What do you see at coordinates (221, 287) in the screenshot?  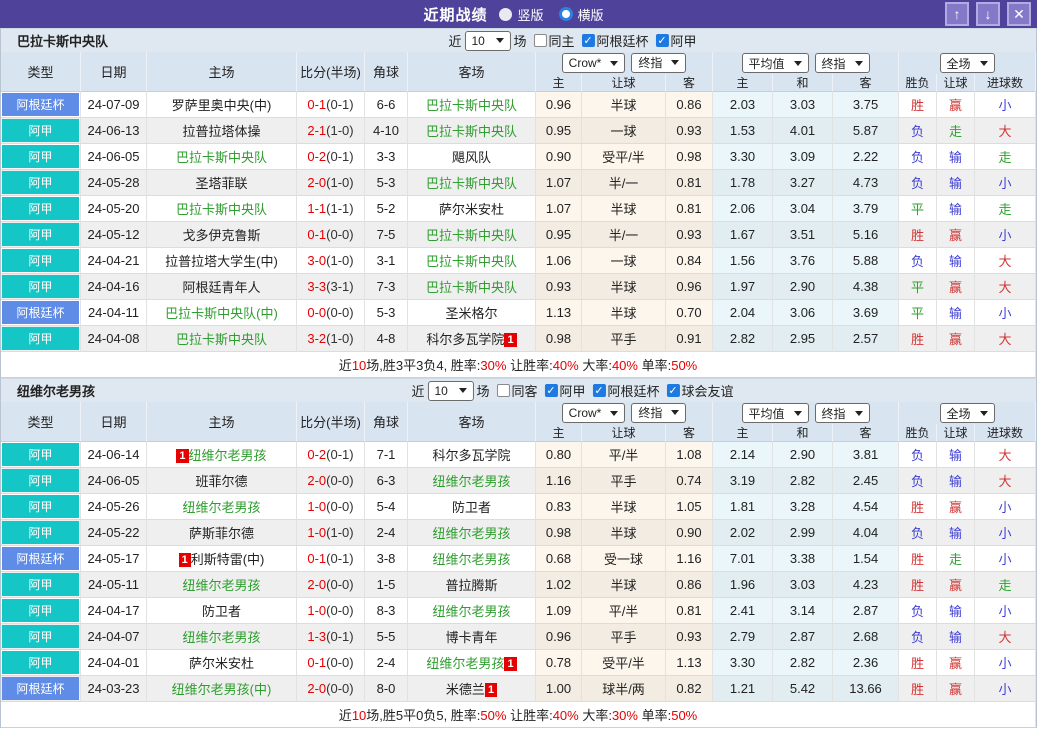 I see `home-team: 阿根廷青年人` at bounding box center [221, 287].